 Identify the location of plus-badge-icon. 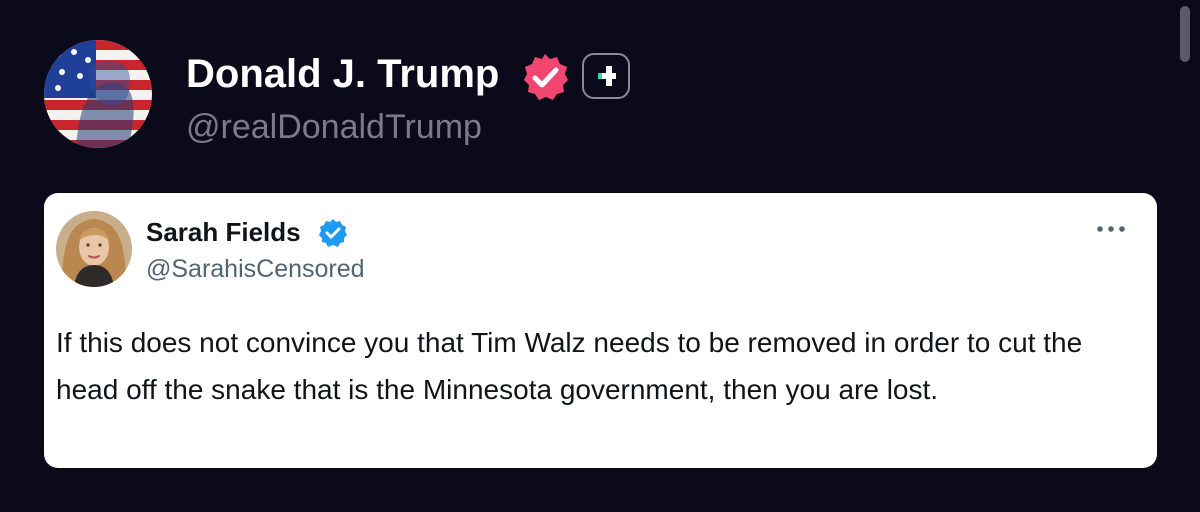
(607, 76).